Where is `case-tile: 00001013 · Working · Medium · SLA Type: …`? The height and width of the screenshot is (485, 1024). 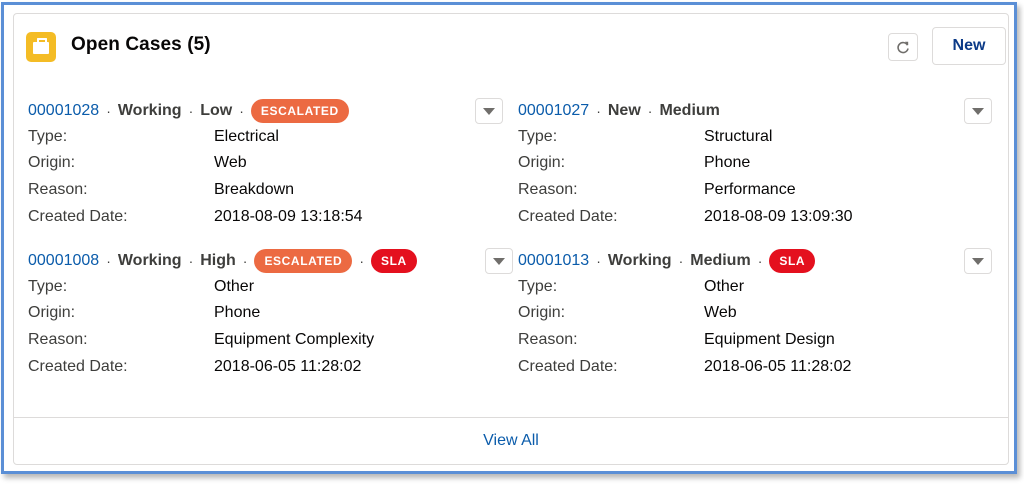
case-tile: 00001013 · Working · Medium · SLA Type: … is located at coordinates (758, 318).